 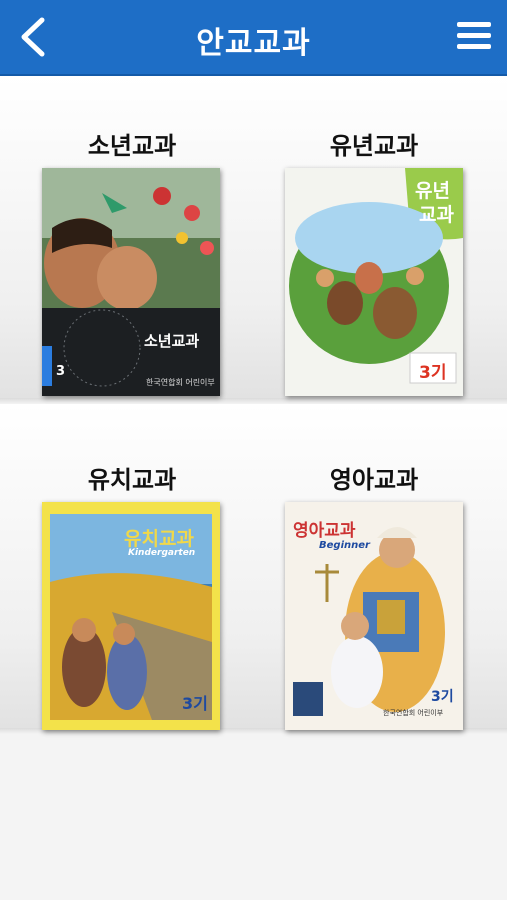 I want to click on book-label-beginner: 영아교과, so click(x=374, y=477).